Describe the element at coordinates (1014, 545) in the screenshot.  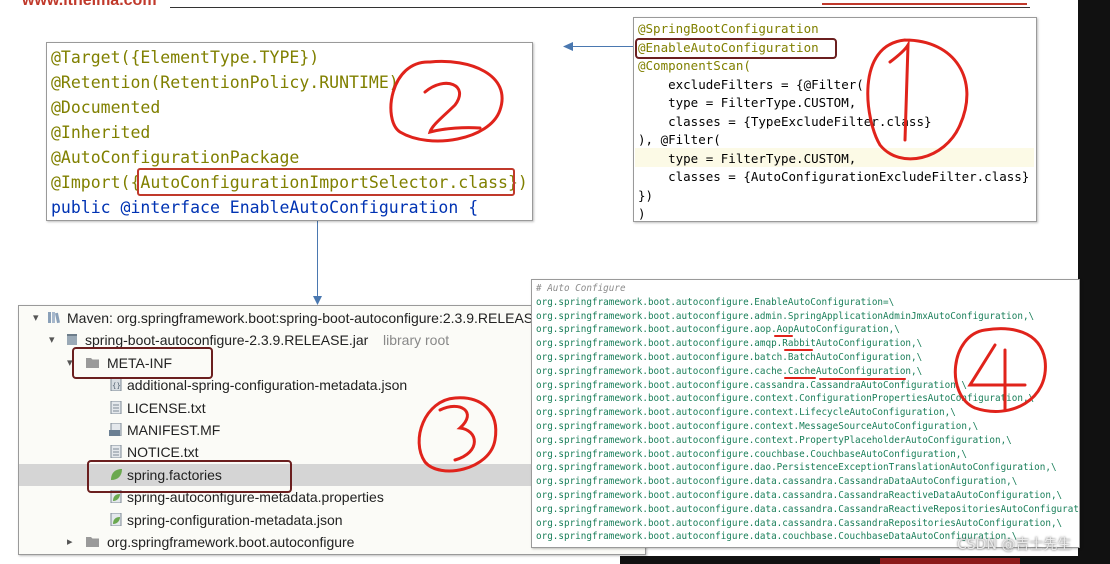
I see `watermark: CSDN @吉士先生` at that location.